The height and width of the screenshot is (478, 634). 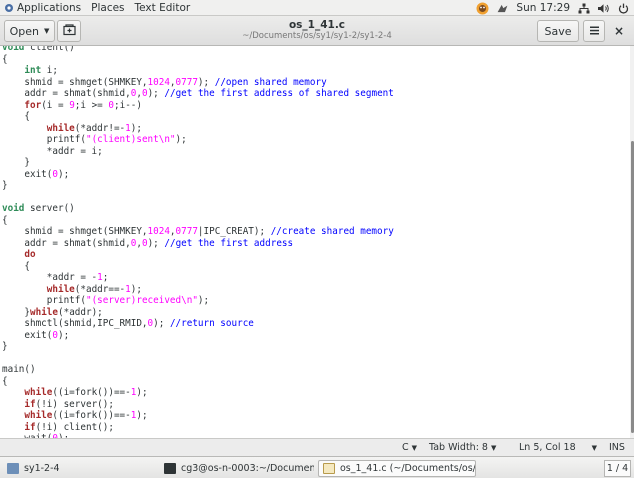 What do you see at coordinates (69, 31) in the screenshot?
I see `new-document-button` at bounding box center [69, 31].